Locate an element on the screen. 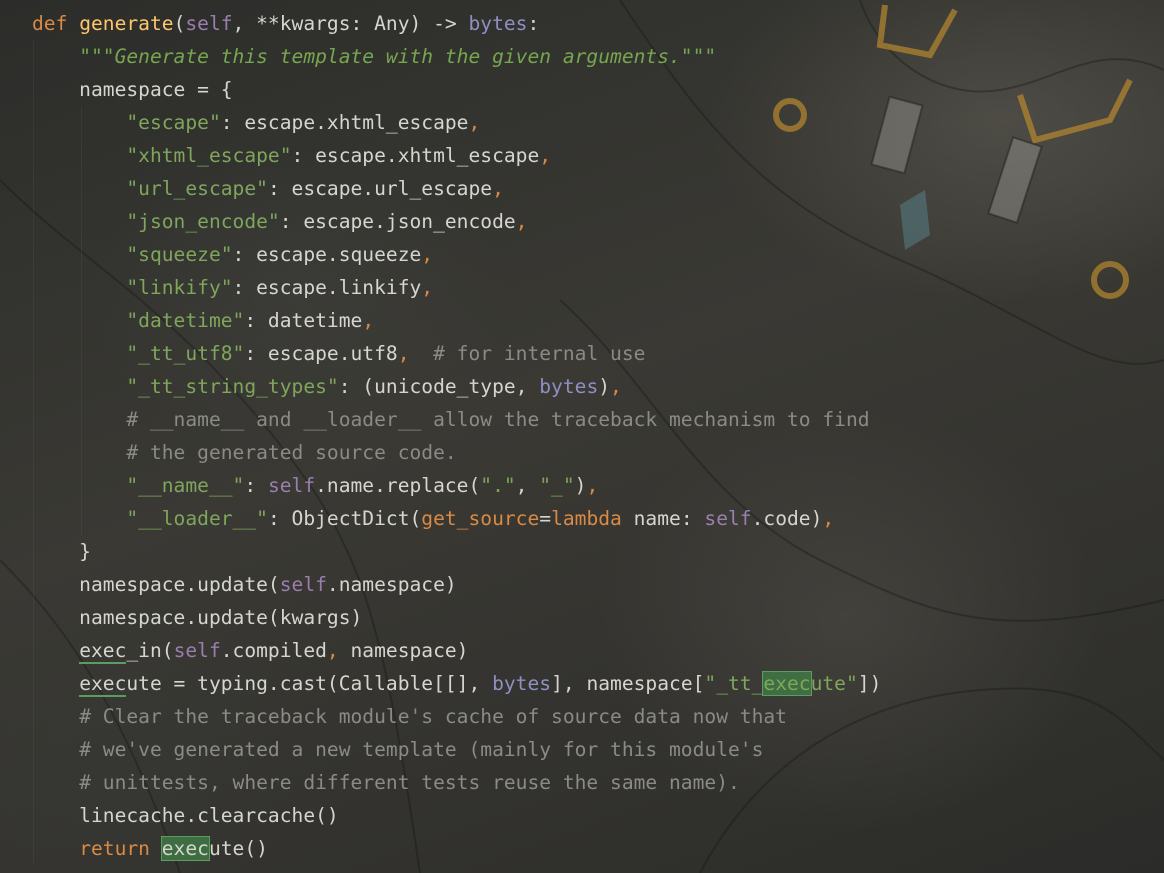  code-line: namespace.update(kwargs) is located at coordinates (456, 617).